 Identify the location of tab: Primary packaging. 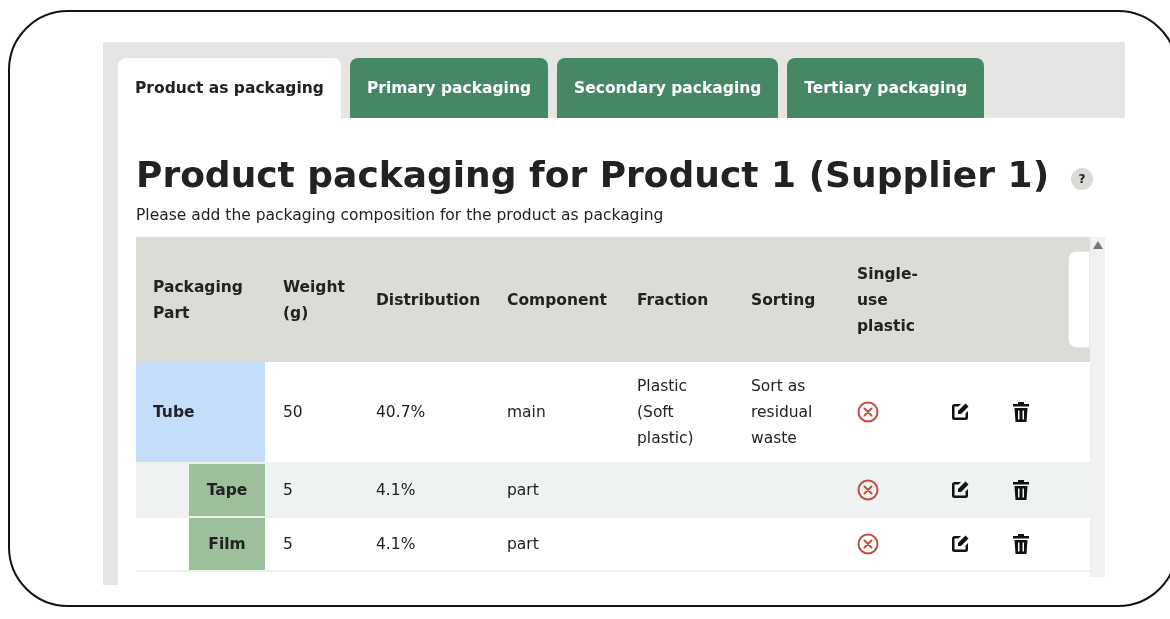
(449, 88).